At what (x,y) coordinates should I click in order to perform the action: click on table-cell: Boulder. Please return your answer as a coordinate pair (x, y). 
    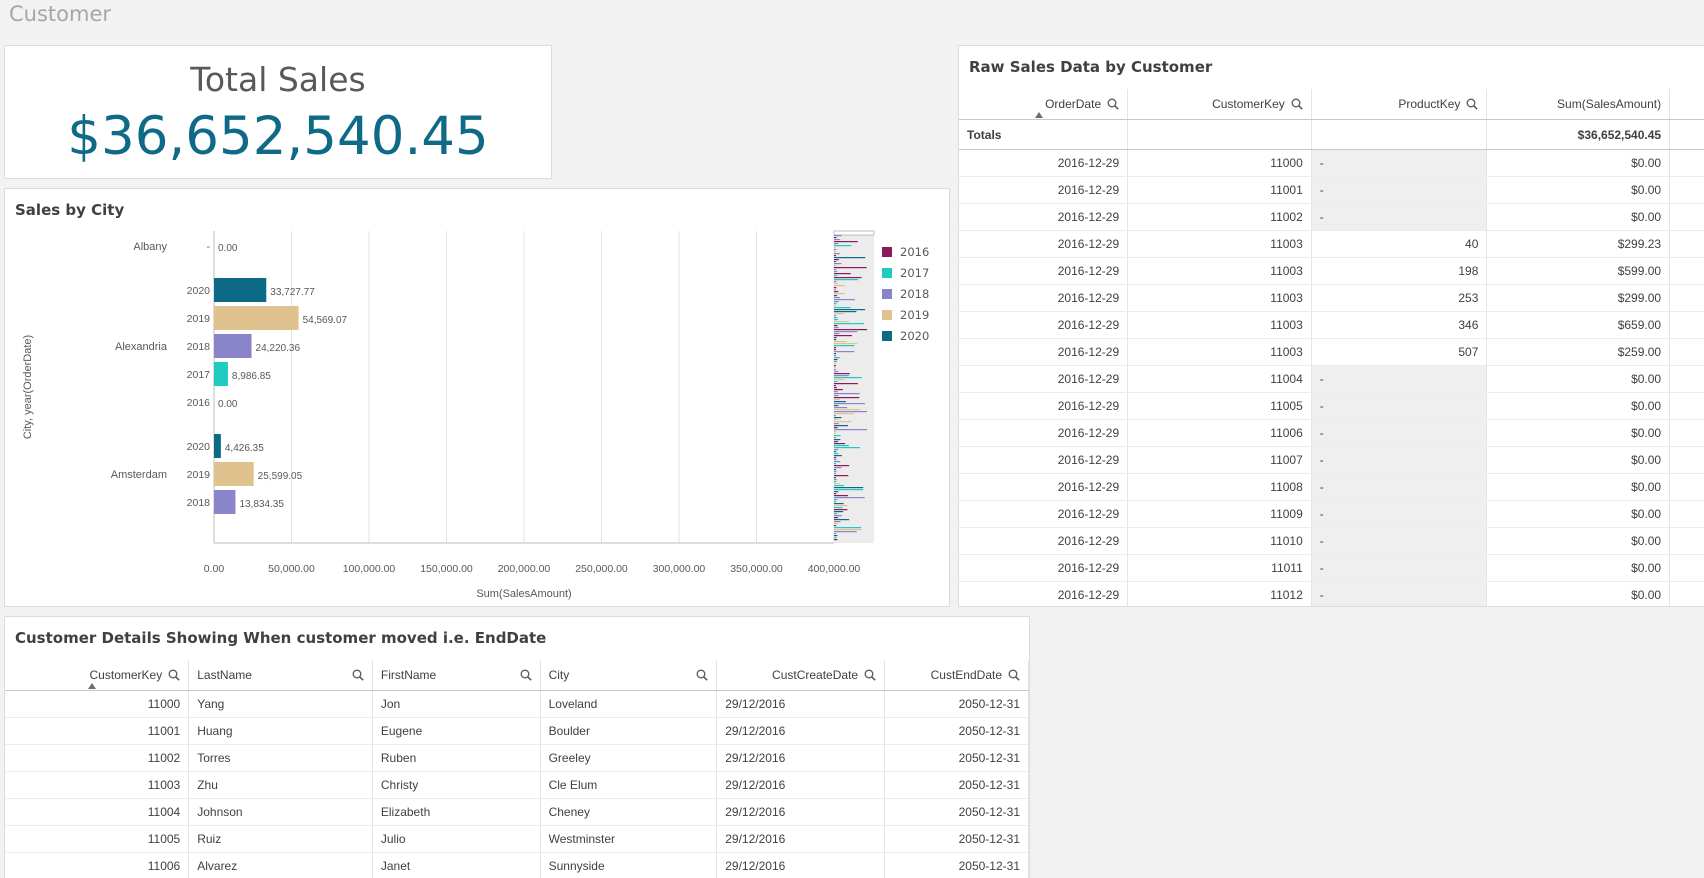
    Looking at the image, I should click on (629, 731).